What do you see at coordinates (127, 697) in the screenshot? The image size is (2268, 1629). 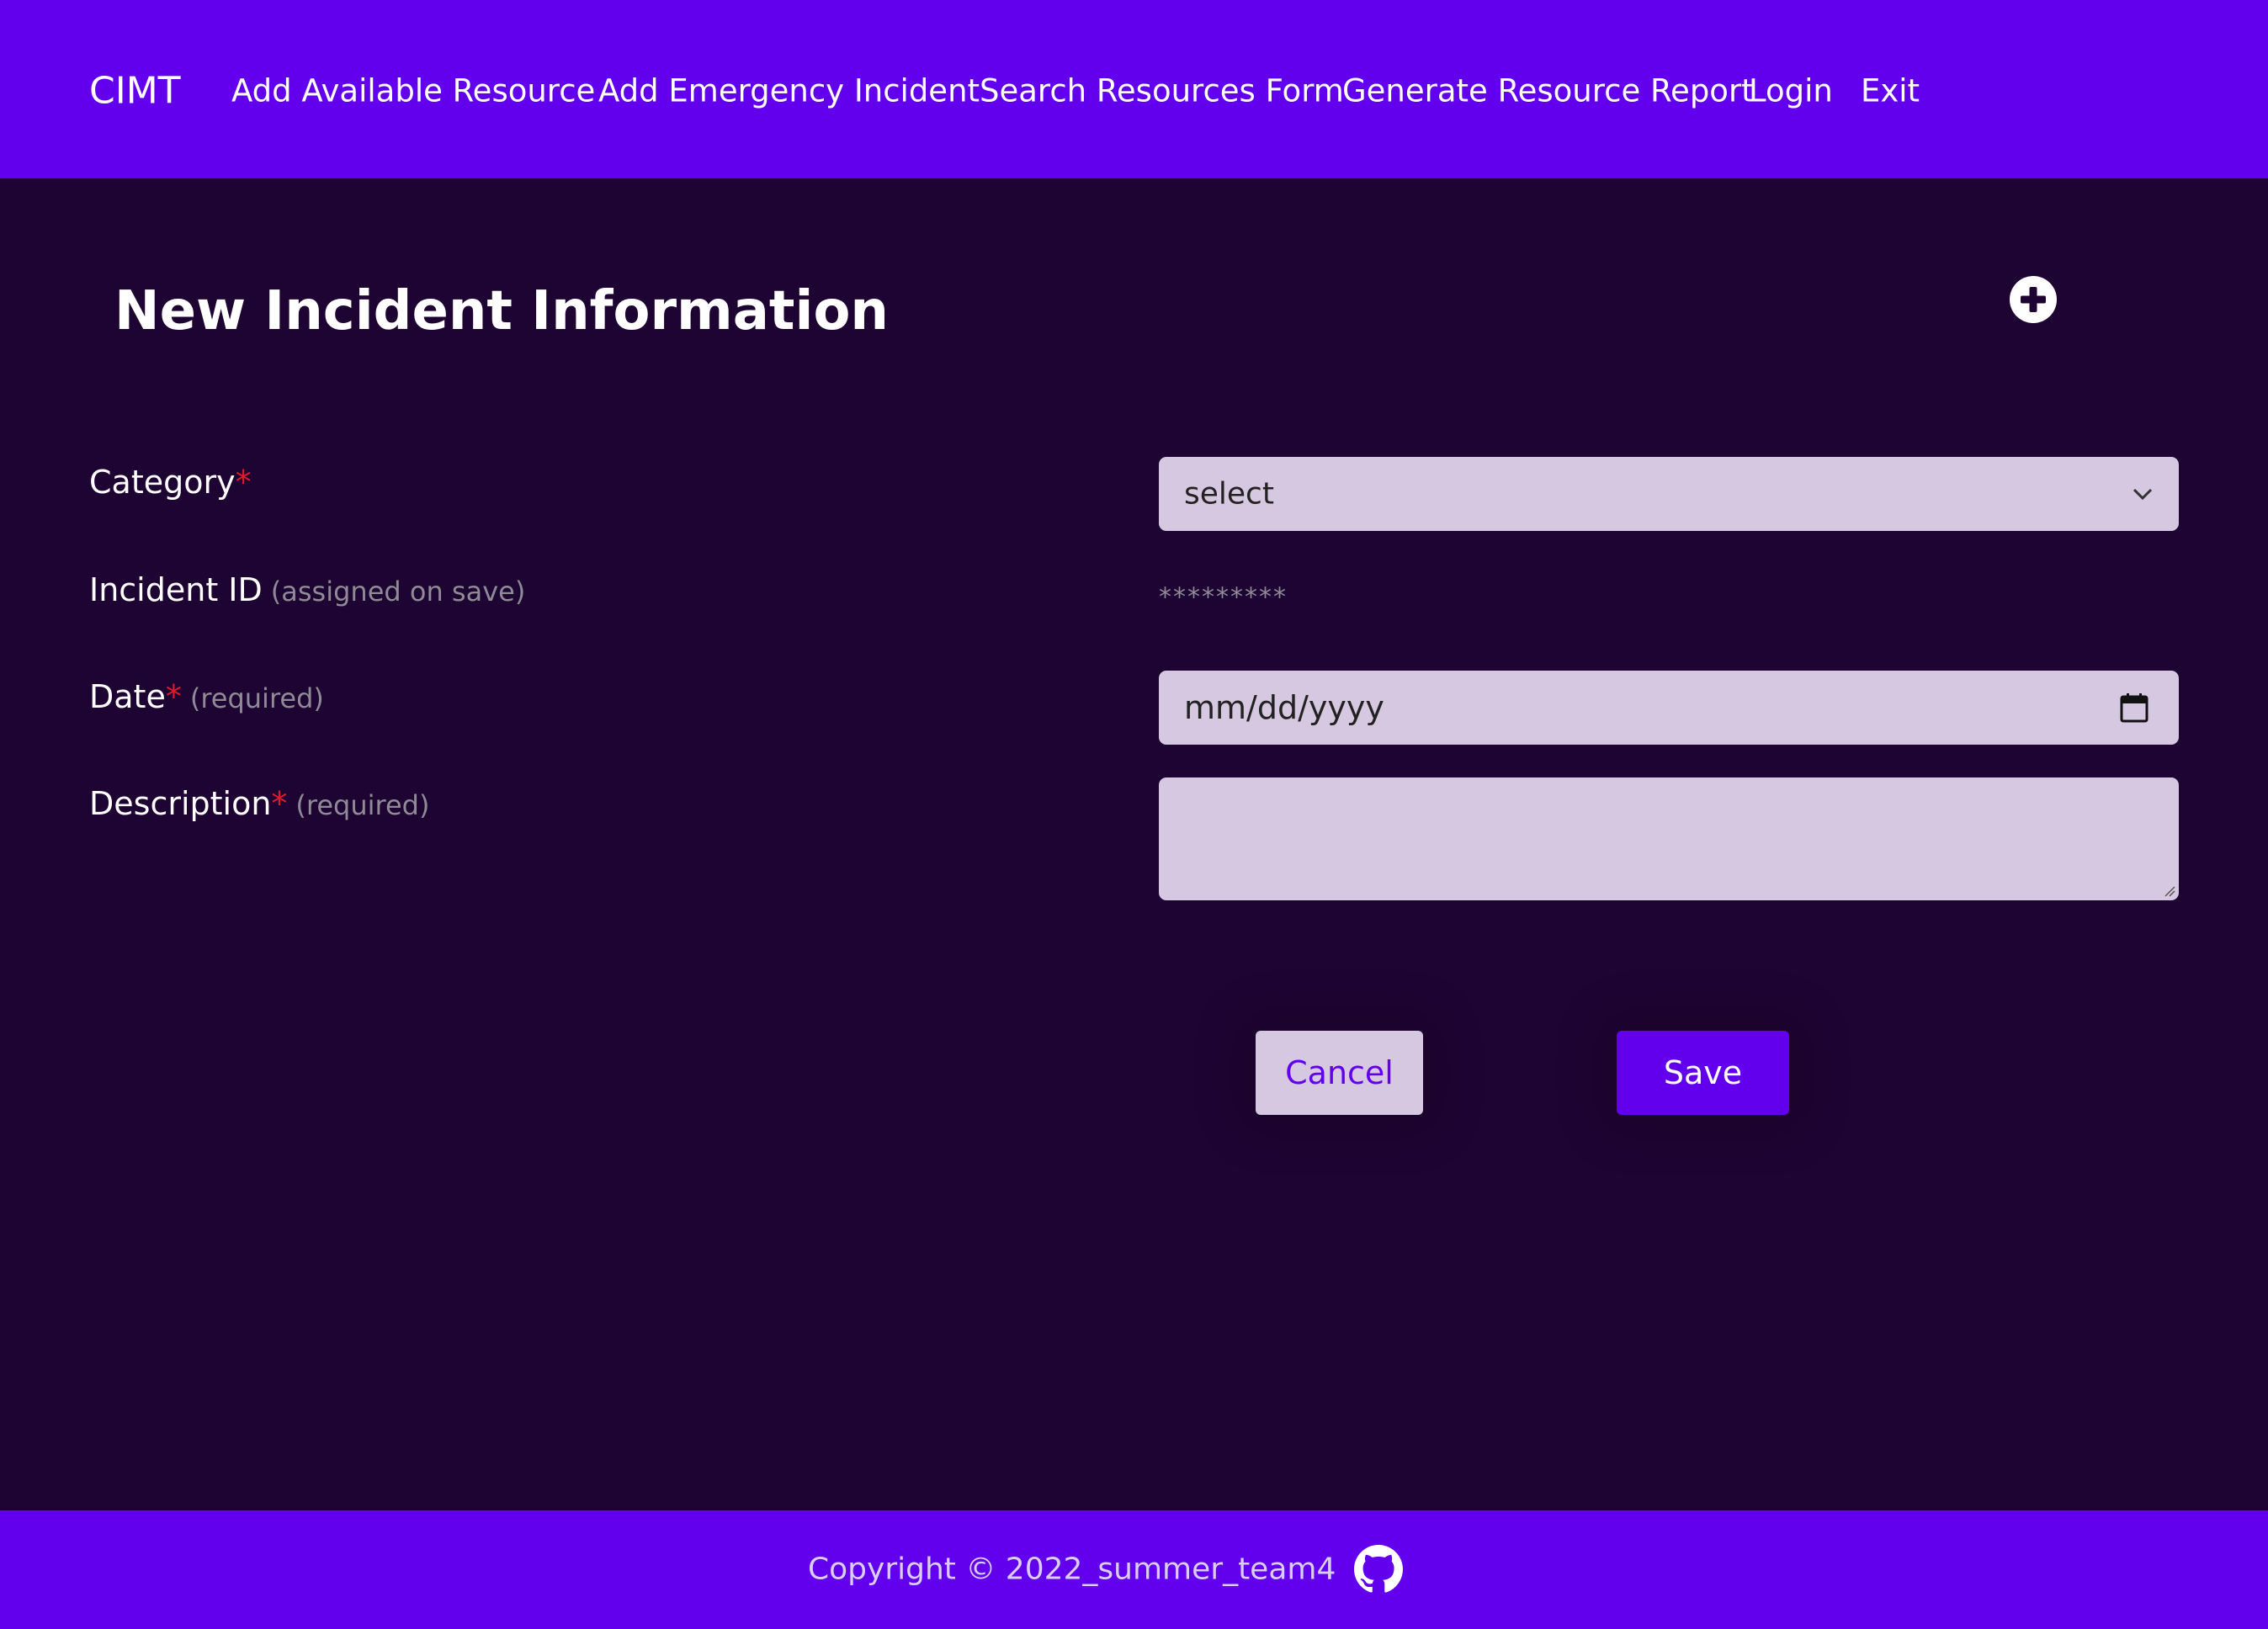 I see `date-label-text: Date` at bounding box center [127, 697].